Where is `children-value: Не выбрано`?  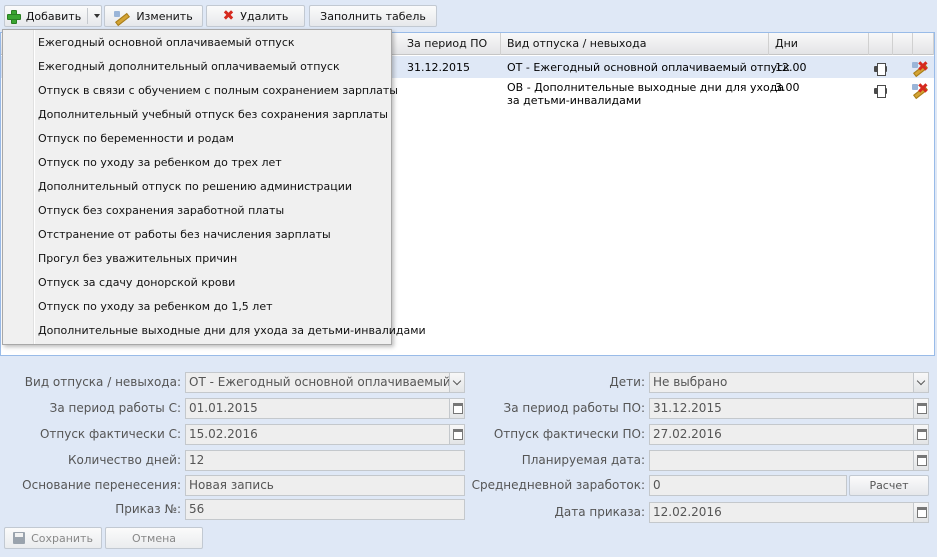 children-value: Не выбрано is located at coordinates (690, 382).